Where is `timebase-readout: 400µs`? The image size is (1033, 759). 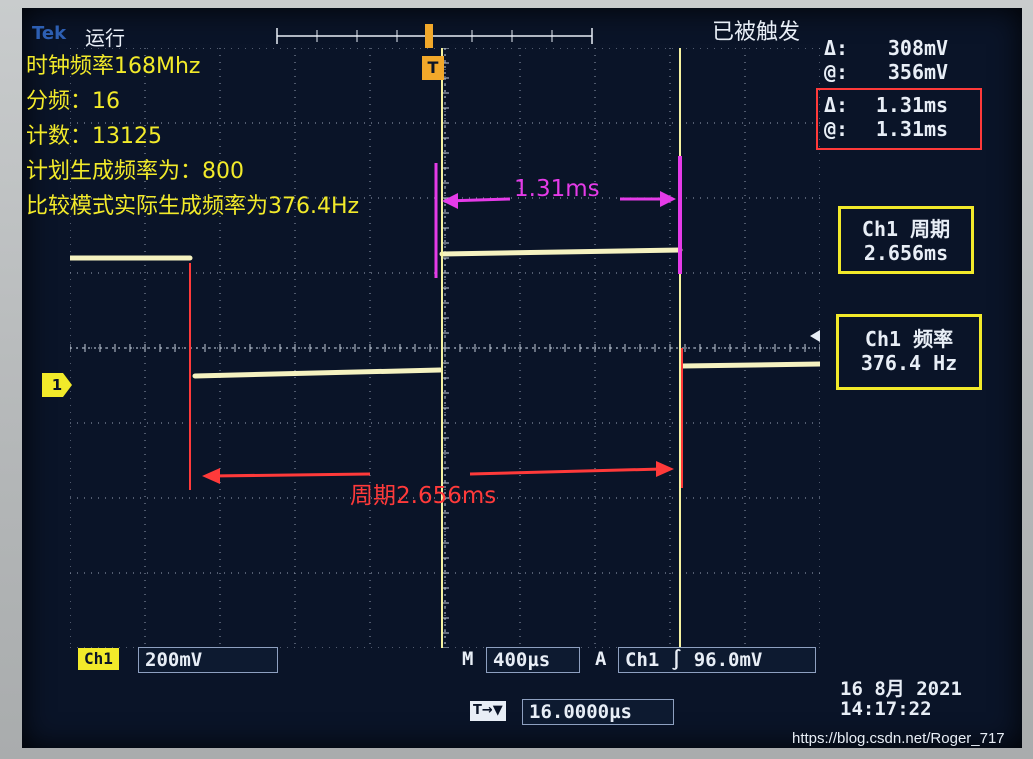
timebase-readout: 400µs is located at coordinates (533, 660).